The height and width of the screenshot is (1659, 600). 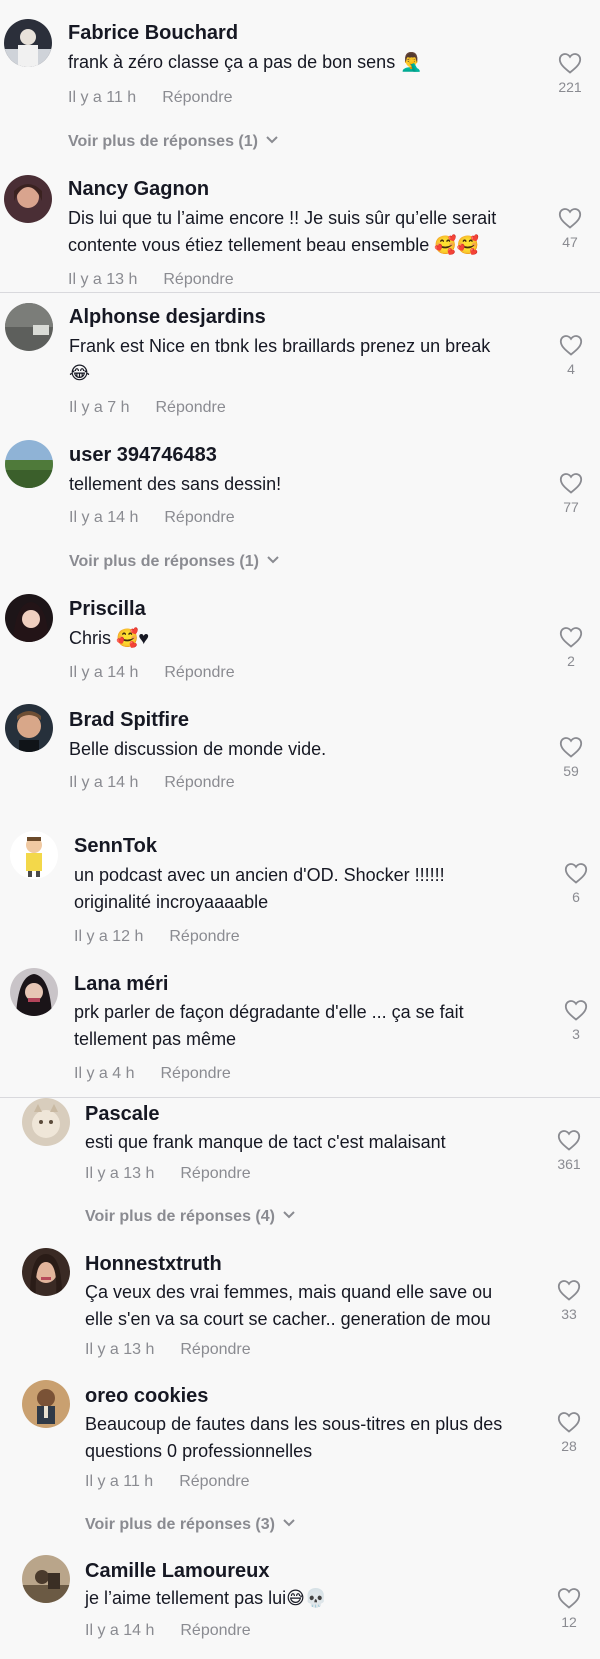 I want to click on comment-meta: Il y a 7 h Répondre, so click(x=147, y=408).